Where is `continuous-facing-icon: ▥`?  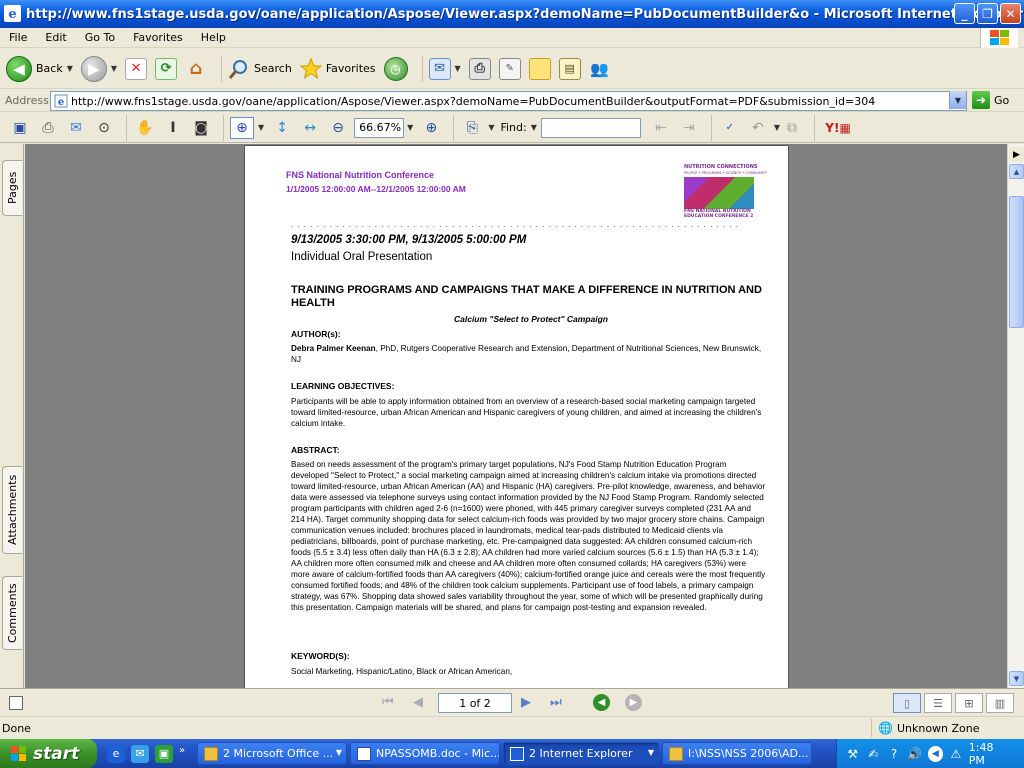 continuous-facing-icon: ▥ is located at coordinates (1000, 703).